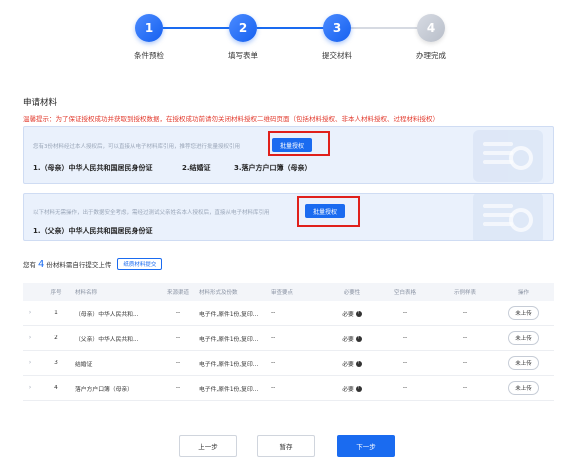 Image resolution: width=583 pixels, height=467 pixels. I want to click on authorize-hint: 您有3份材料经过本人授权后，可以直接从电子材料库引用，推荐您进行批量授权引用, so click(137, 147).